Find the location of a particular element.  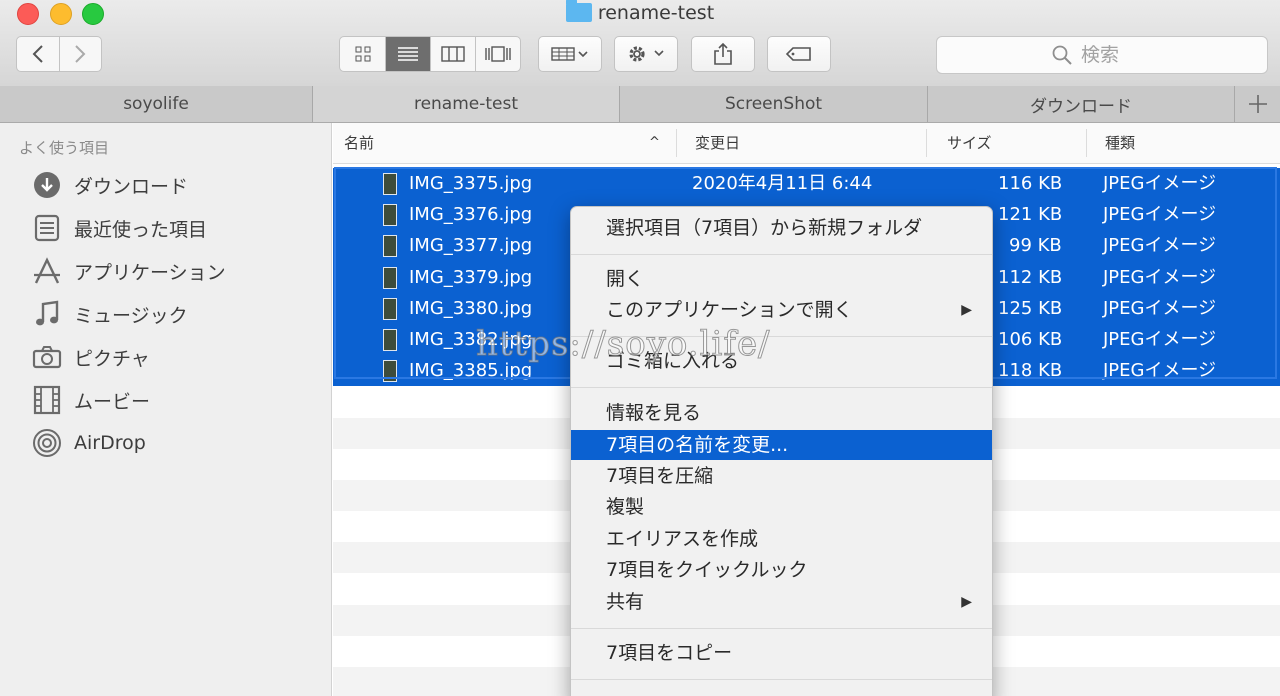

arrange-icon is located at coordinates (569, 54).